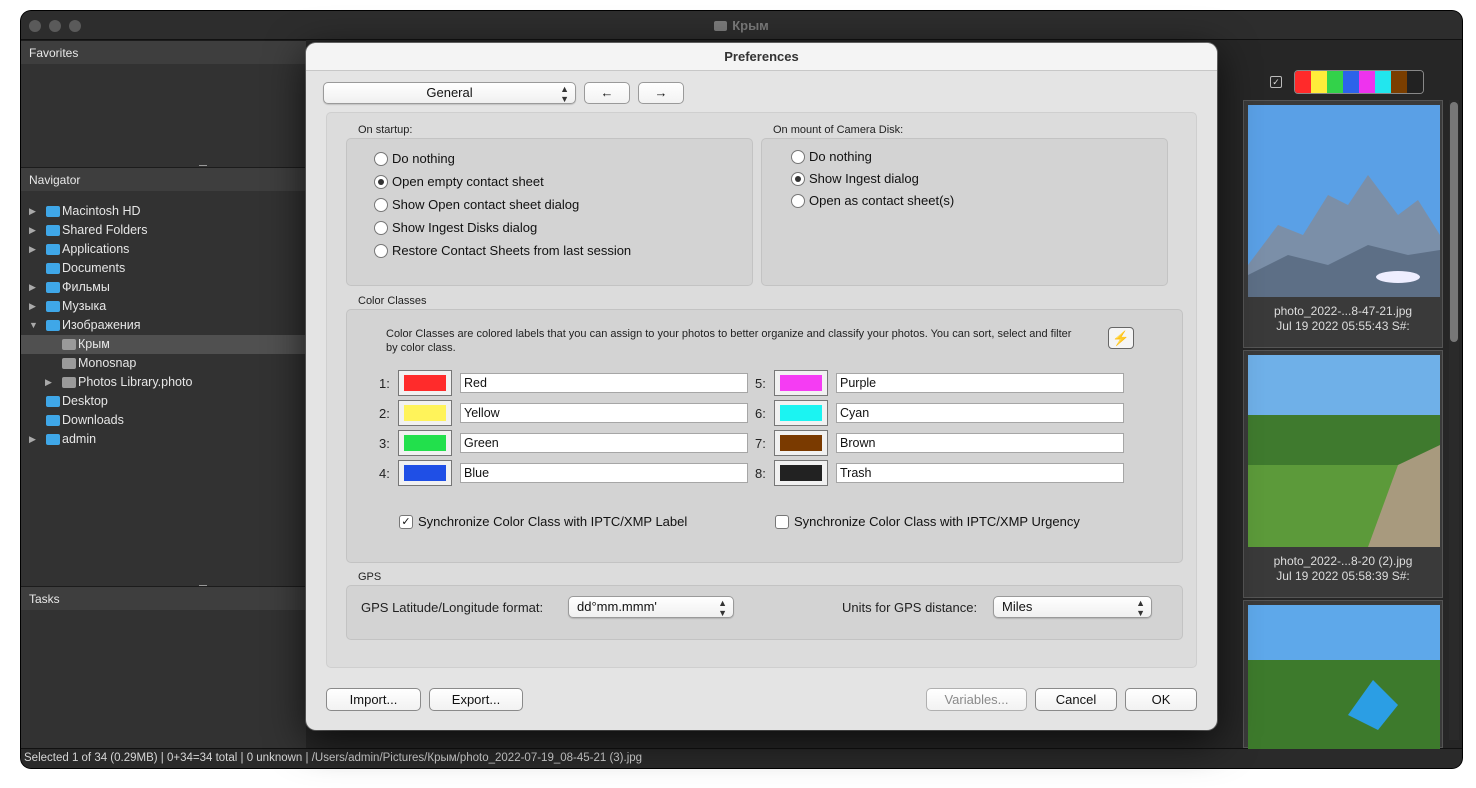 This screenshot has width=1476, height=788. Describe the element at coordinates (53, 230) in the screenshot. I see `shared-folder-icon` at that location.